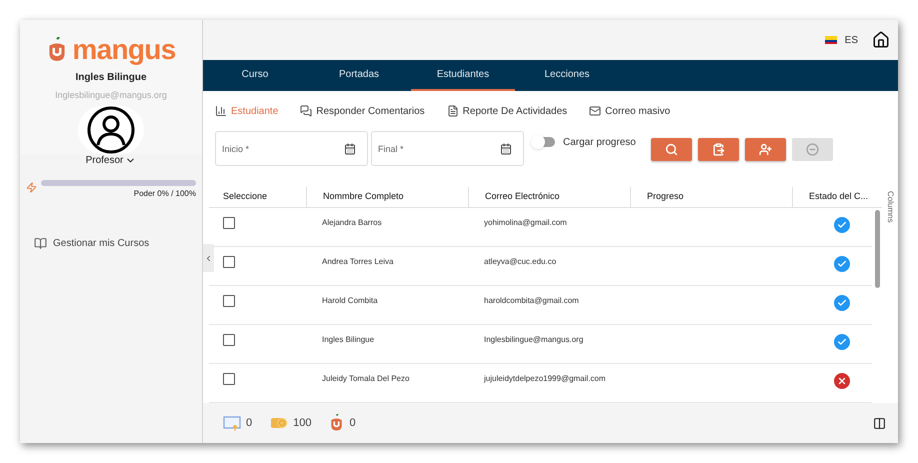  I want to click on nav-tab: Curso, so click(255, 75).